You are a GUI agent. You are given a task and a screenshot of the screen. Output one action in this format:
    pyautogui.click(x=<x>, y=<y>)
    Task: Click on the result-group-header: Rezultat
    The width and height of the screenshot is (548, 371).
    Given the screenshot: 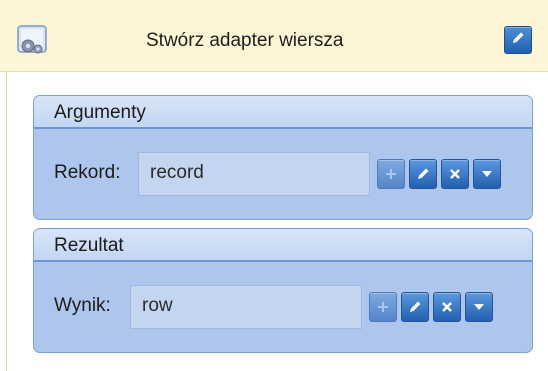 What is the action you would take?
    pyautogui.click(x=283, y=245)
    